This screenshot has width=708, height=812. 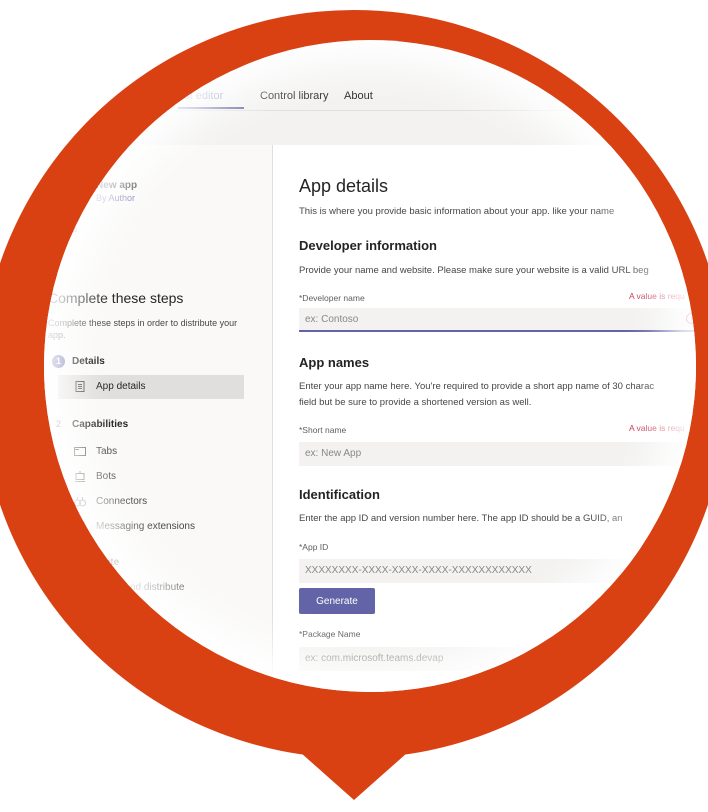 I want to click on app-names-heading: App names, so click(x=334, y=362).